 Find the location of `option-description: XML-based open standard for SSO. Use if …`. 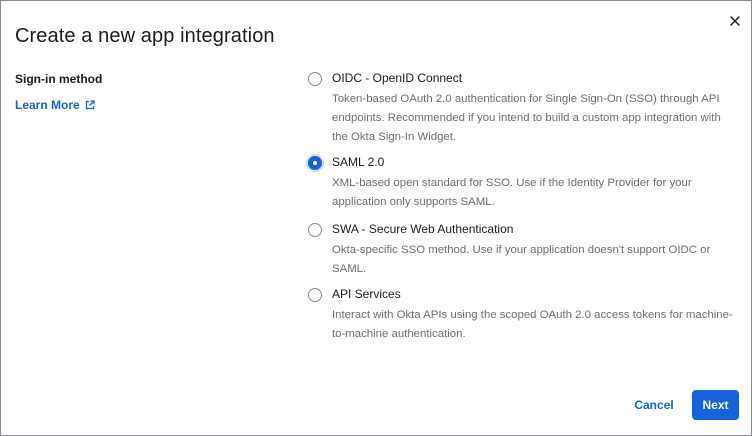

option-description: XML-based open standard for SSO. Use if … is located at coordinates (512, 192).